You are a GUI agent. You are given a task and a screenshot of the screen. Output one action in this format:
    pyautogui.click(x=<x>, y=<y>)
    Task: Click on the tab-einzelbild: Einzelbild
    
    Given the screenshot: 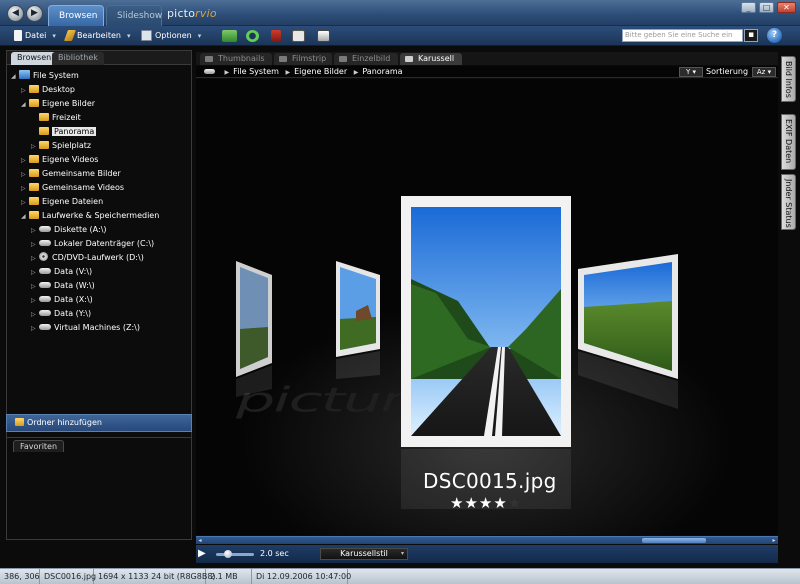 What is the action you would take?
    pyautogui.click(x=366, y=59)
    